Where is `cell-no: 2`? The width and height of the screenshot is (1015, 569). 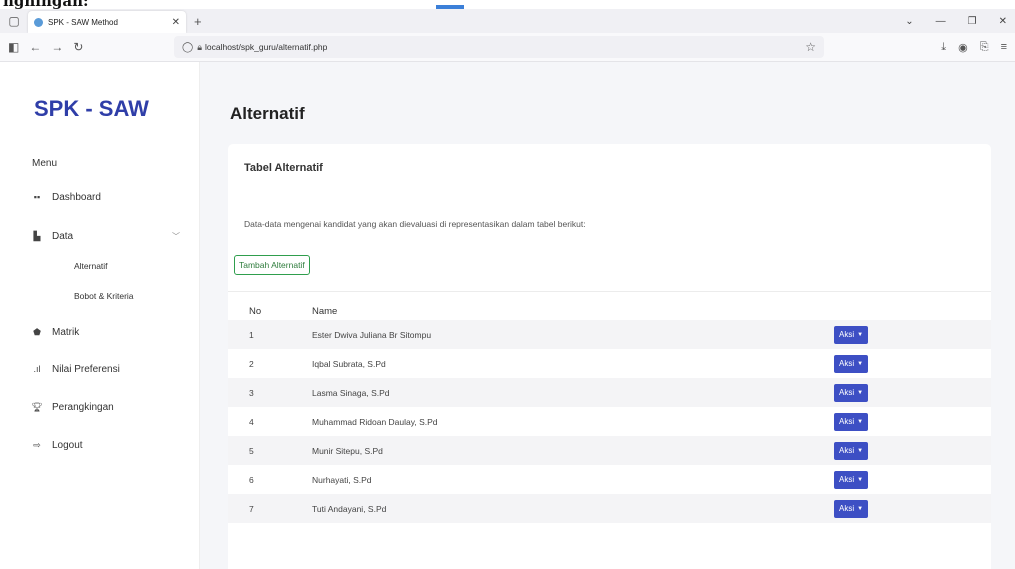
cell-no: 2 is located at coordinates (251, 363).